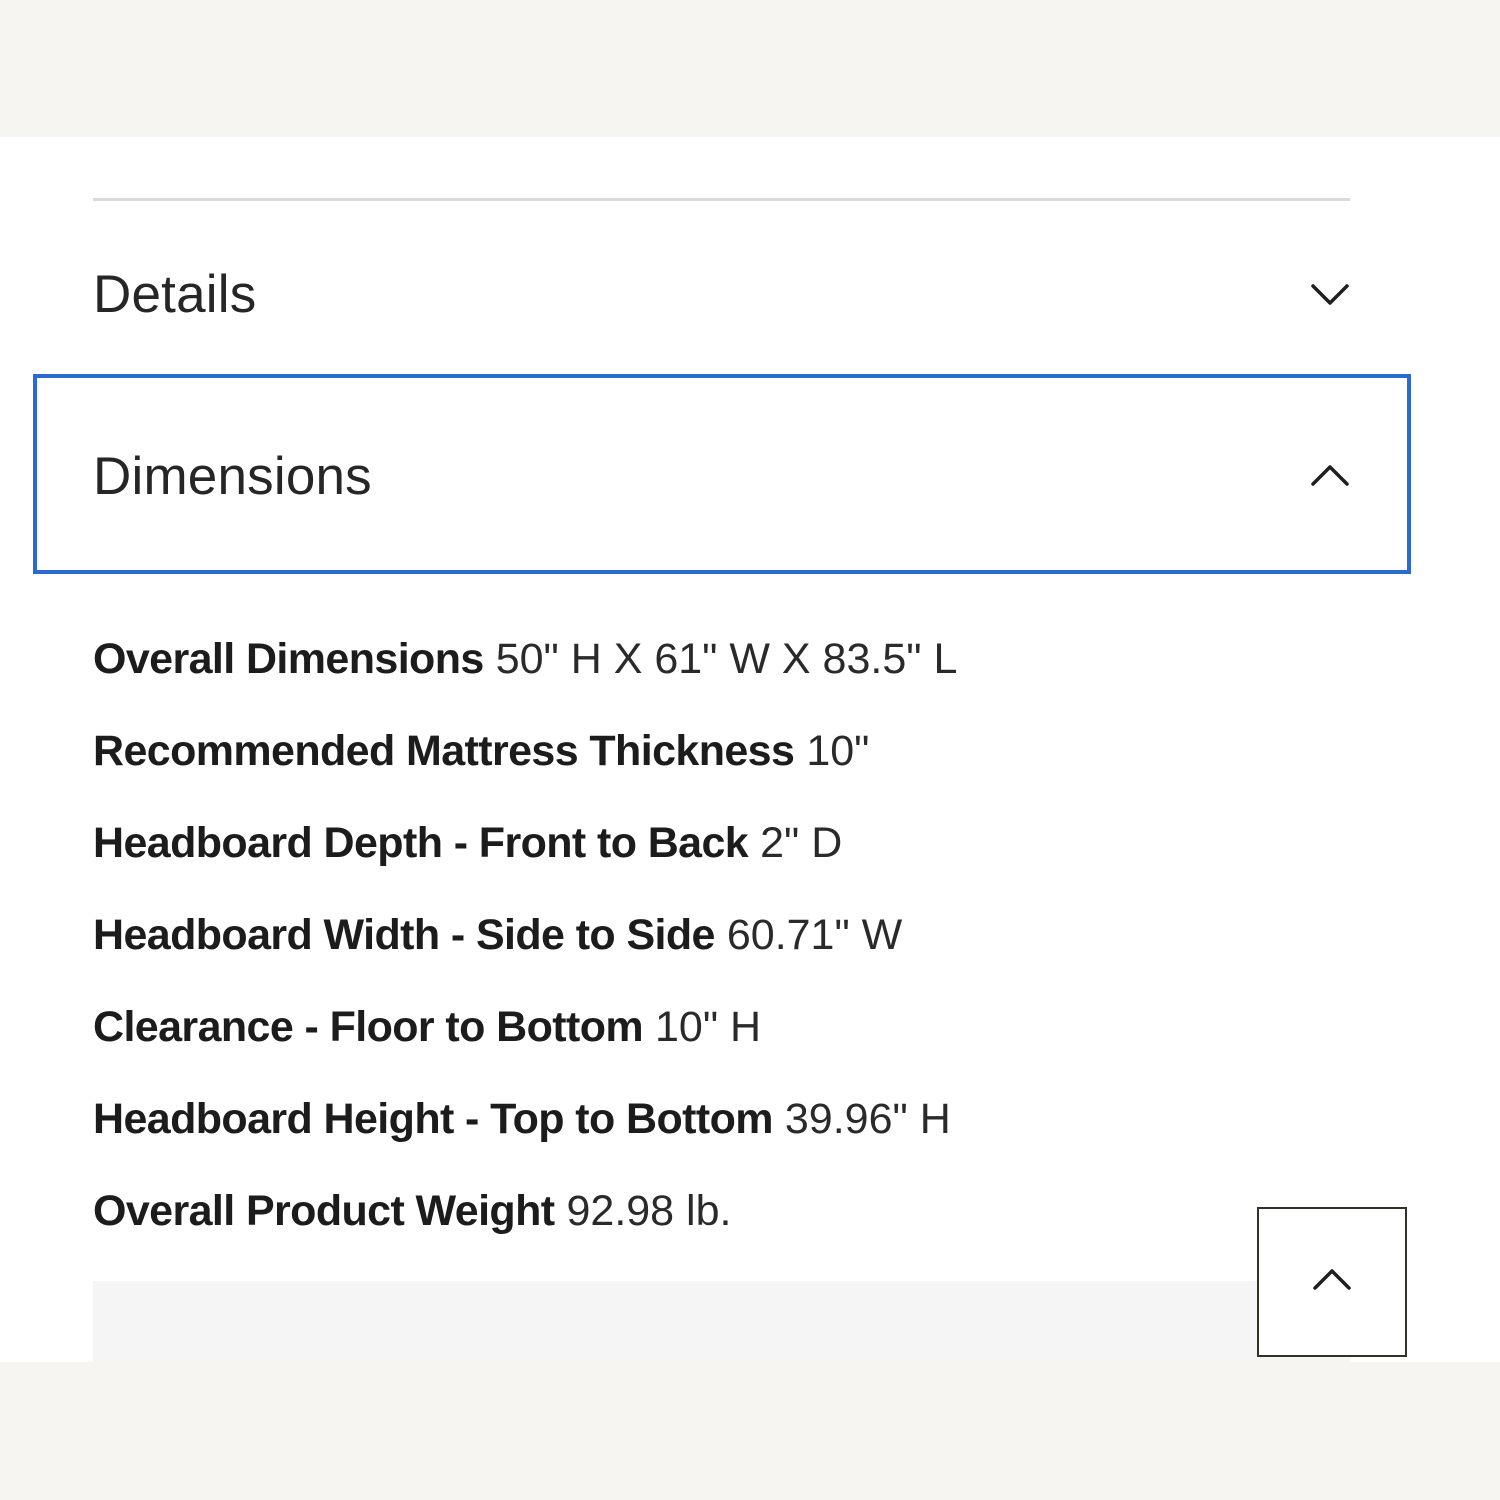  Describe the element at coordinates (404, 935) in the screenshot. I see `dimension-label: Headboard Width - Side to Side` at that location.